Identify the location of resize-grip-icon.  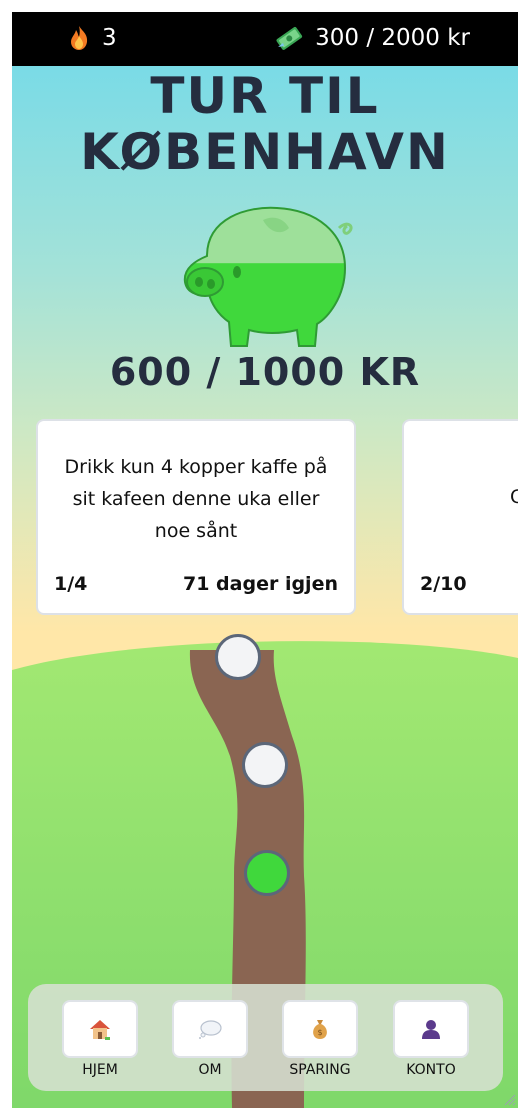
(509, 1099).